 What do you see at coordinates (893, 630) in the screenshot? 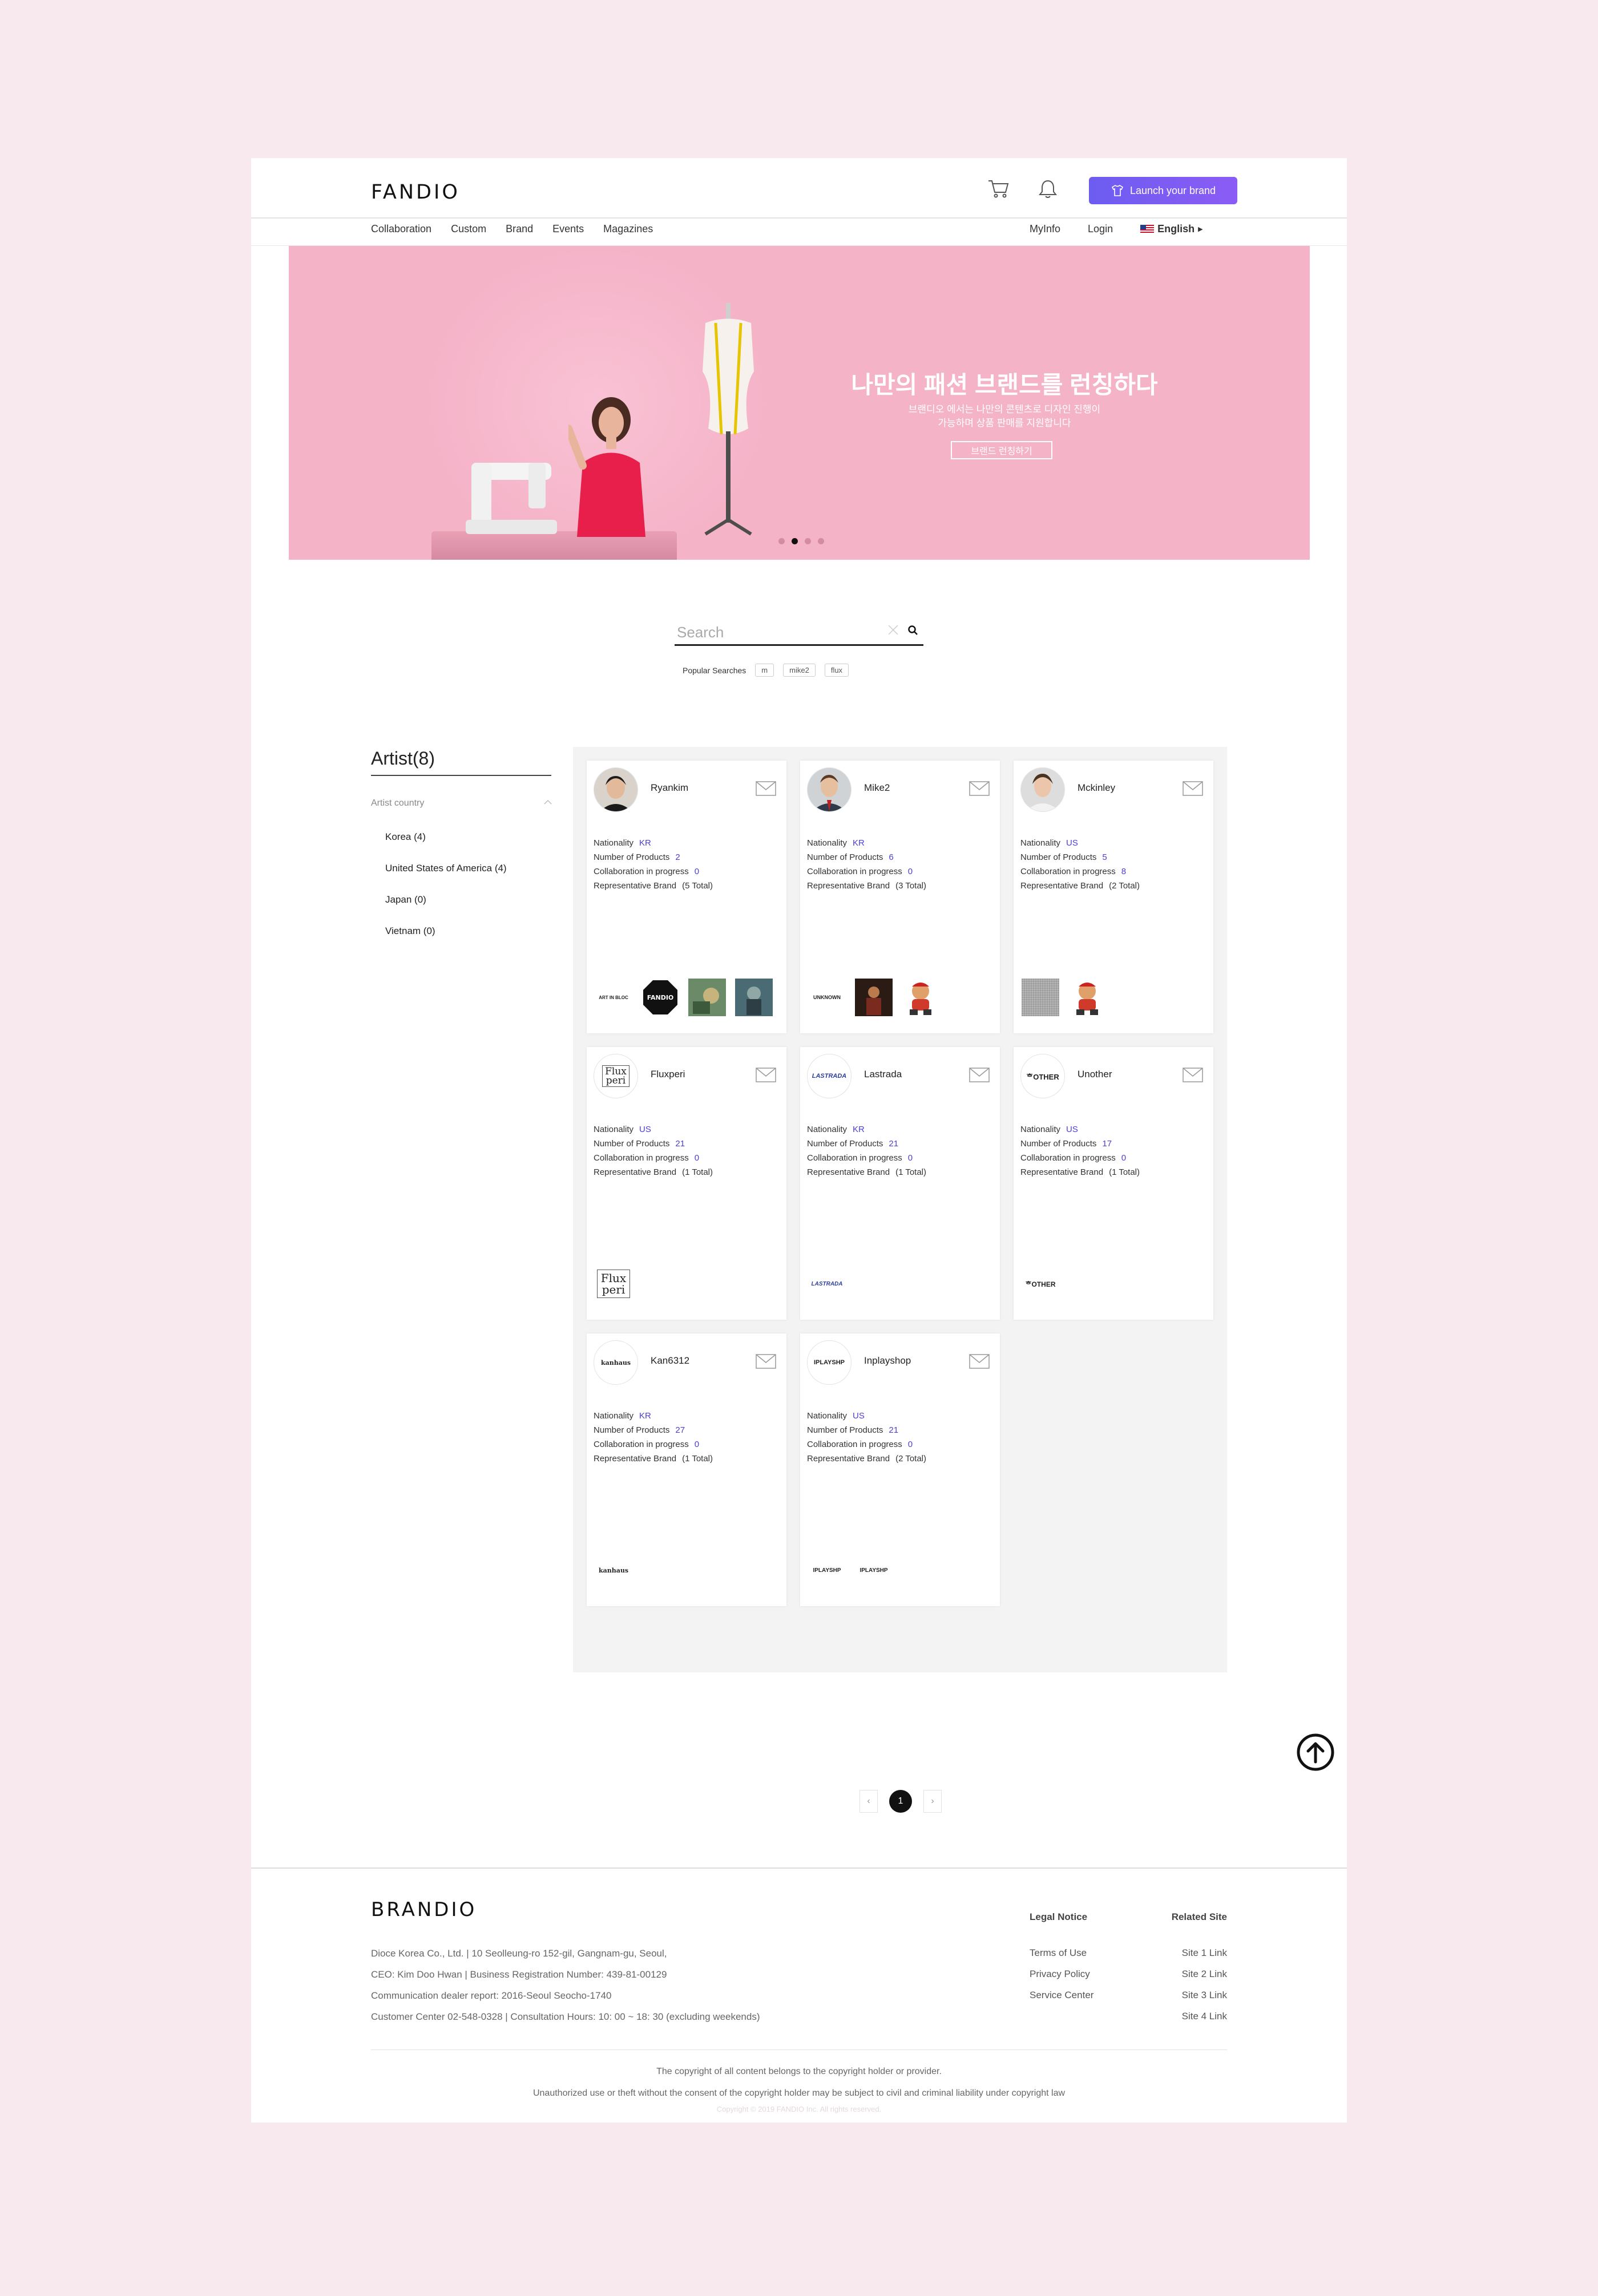
I see `clear-icon` at bounding box center [893, 630].